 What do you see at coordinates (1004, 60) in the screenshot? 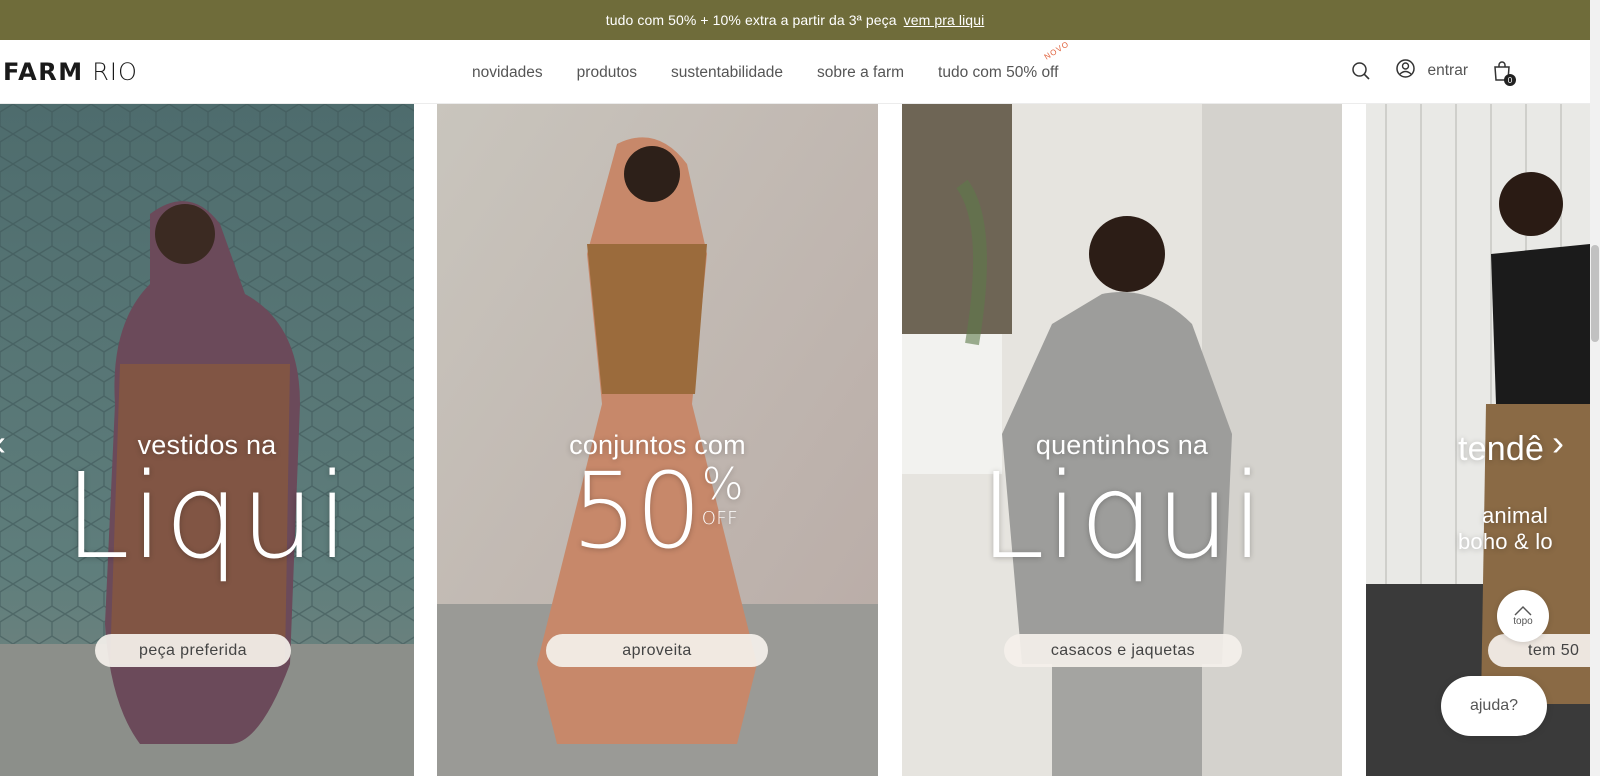
I see `nav-tudo-com-50-off: tudo com 50% off NOVO` at bounding box center [1004, 60].